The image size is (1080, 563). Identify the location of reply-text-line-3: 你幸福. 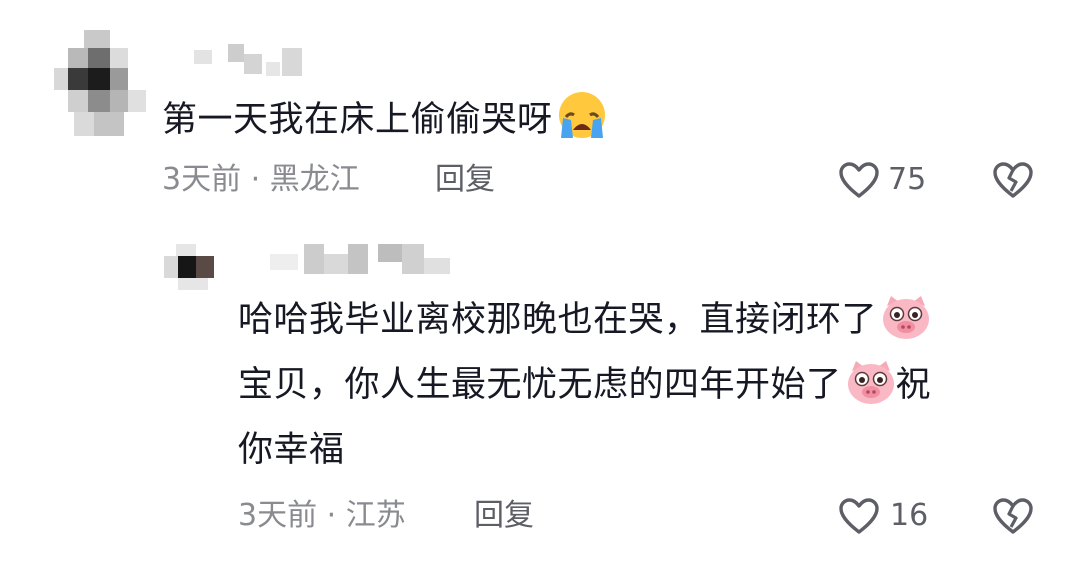
(291, 450).